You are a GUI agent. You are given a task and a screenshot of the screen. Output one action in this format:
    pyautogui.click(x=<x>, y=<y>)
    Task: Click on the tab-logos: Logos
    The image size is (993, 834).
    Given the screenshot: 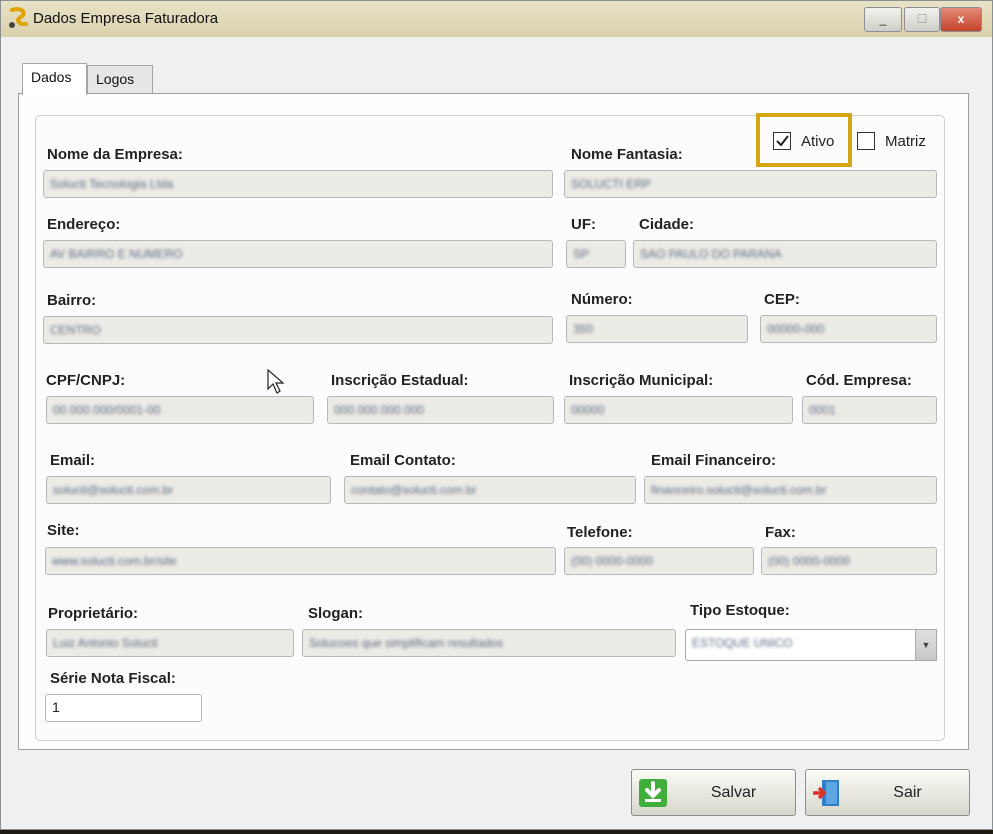 What is the action you would take?
    pyautogui.click(x=120, y=79)
    